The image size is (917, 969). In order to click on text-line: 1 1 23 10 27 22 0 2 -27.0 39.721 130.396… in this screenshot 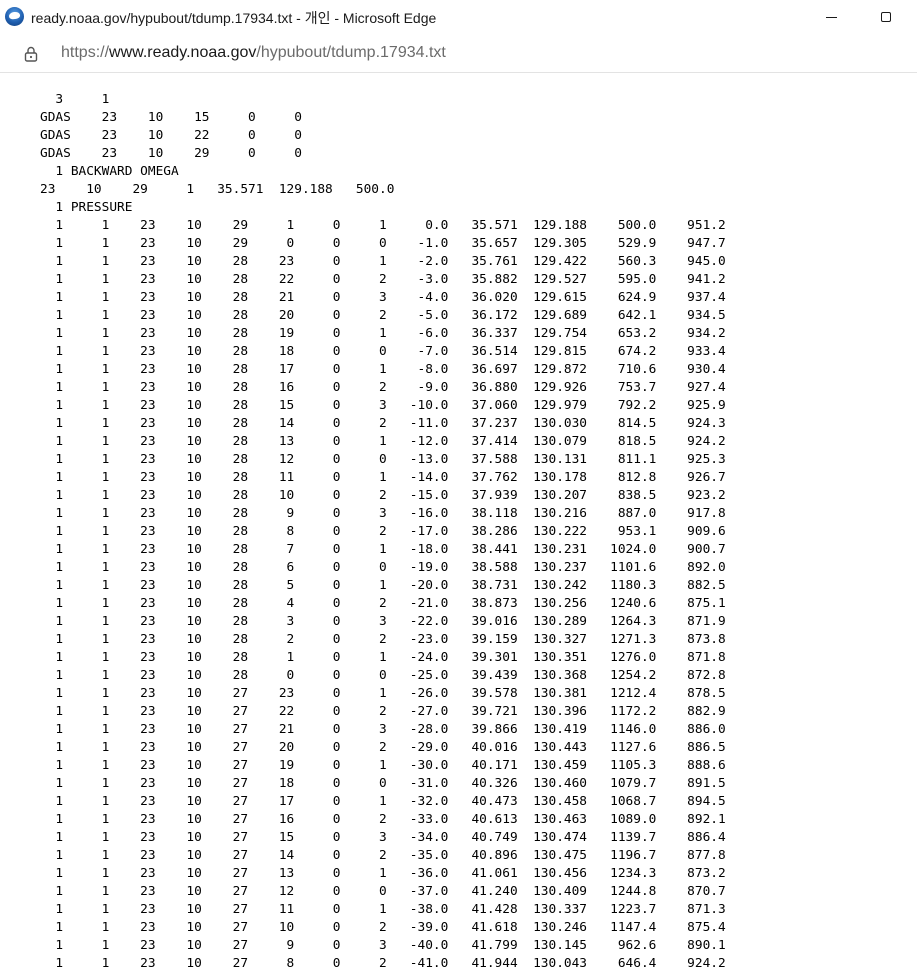, I will do `click(383, 711)`.